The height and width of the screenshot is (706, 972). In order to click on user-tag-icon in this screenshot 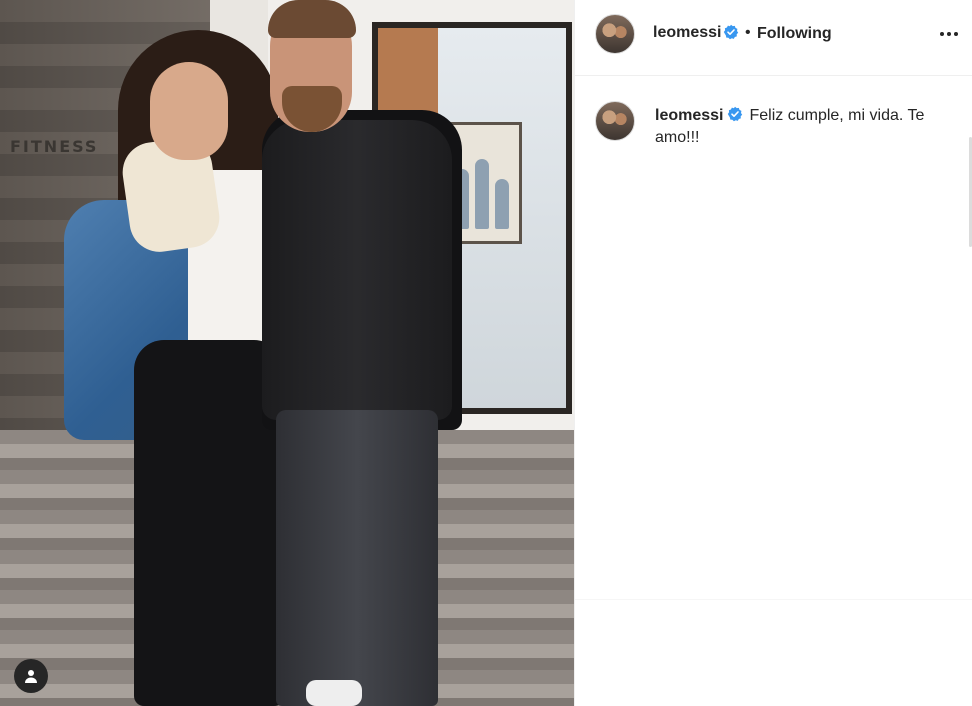, I will do `click(31, 676)`.